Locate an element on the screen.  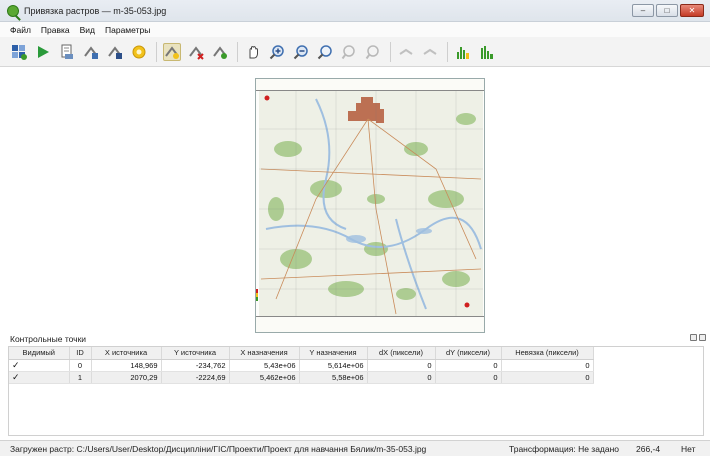
window-controls: – □ ✕ is located at coordinates (668, 10).